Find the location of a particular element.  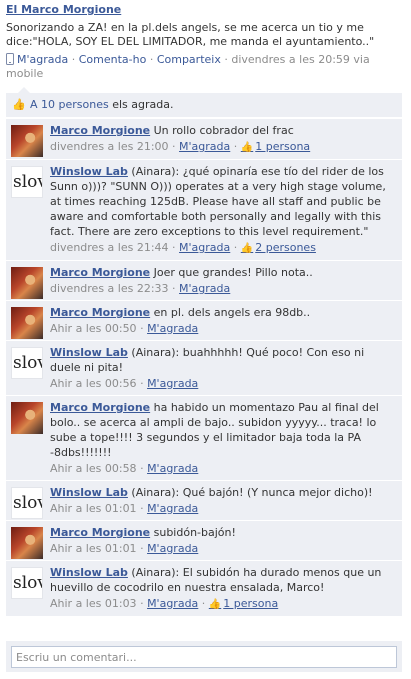

post-author-link: El Marco Morgione is located at coordinates (206, 10).